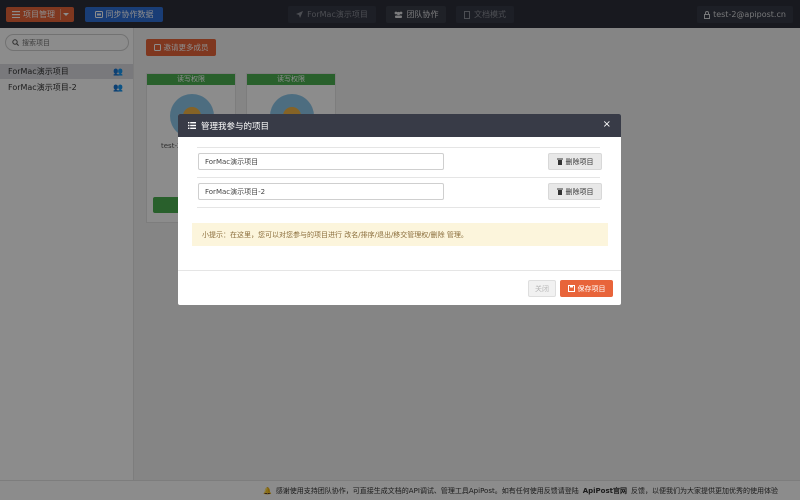 This screenshot has height=500, width=800. I want to click on close-icon: ×, so click(607, 124).